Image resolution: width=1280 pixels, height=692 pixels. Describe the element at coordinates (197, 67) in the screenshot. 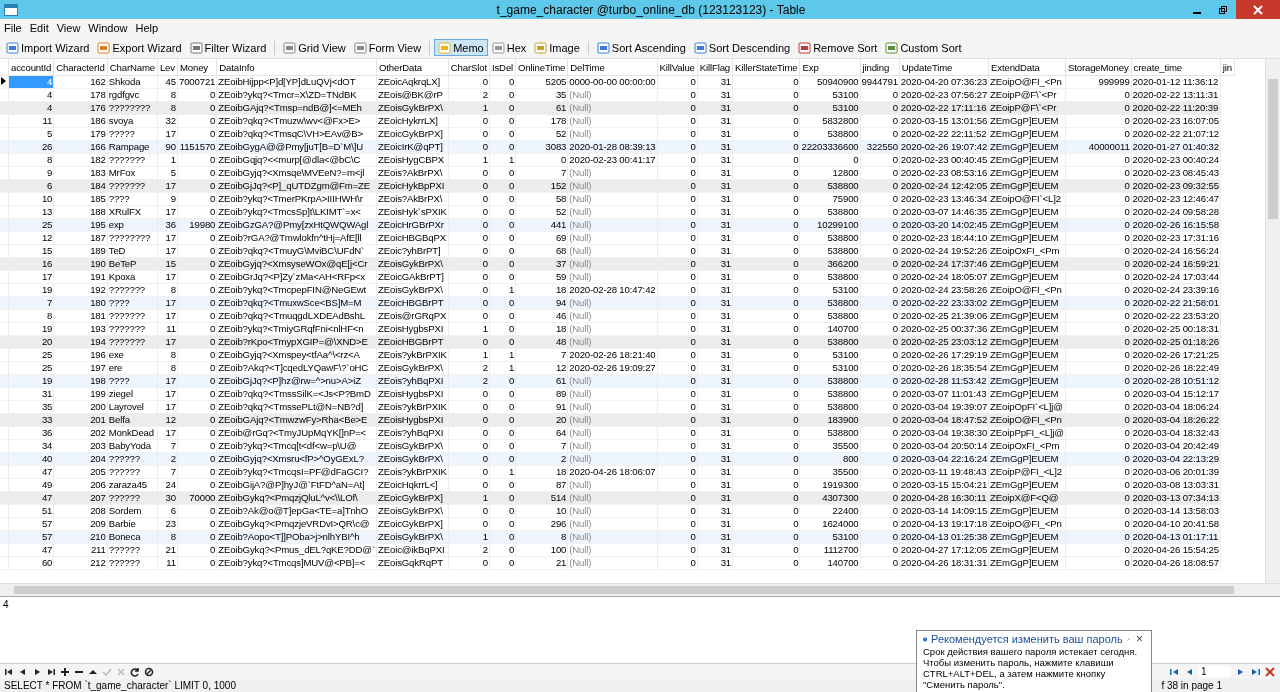

I see `column-header: Money` at that location.